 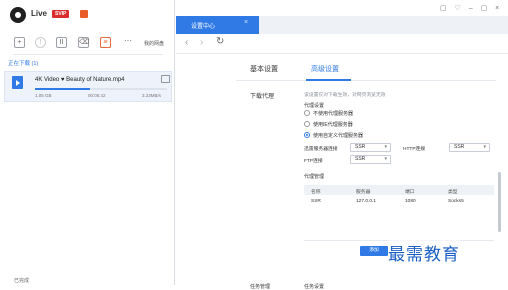 What do you see at coordinates (61, 14) in the screenshot?
I see `svip-badge: SVIP` at bounding box center [61, 14].